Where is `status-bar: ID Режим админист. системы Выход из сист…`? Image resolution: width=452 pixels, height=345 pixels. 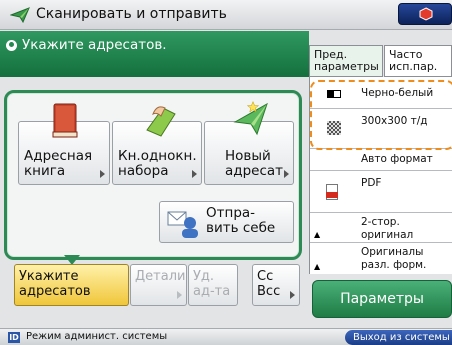
status-bar: ID Режим админист. системы Выход из сист… is located at coordinates (226, 336).